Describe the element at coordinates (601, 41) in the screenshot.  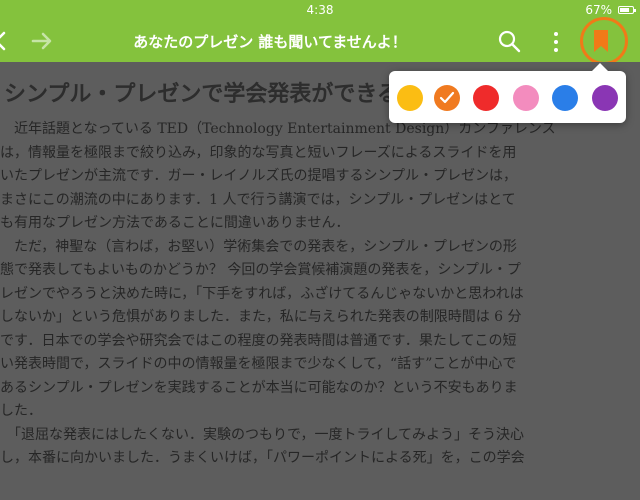
I see `bookmark-icon` at that location.